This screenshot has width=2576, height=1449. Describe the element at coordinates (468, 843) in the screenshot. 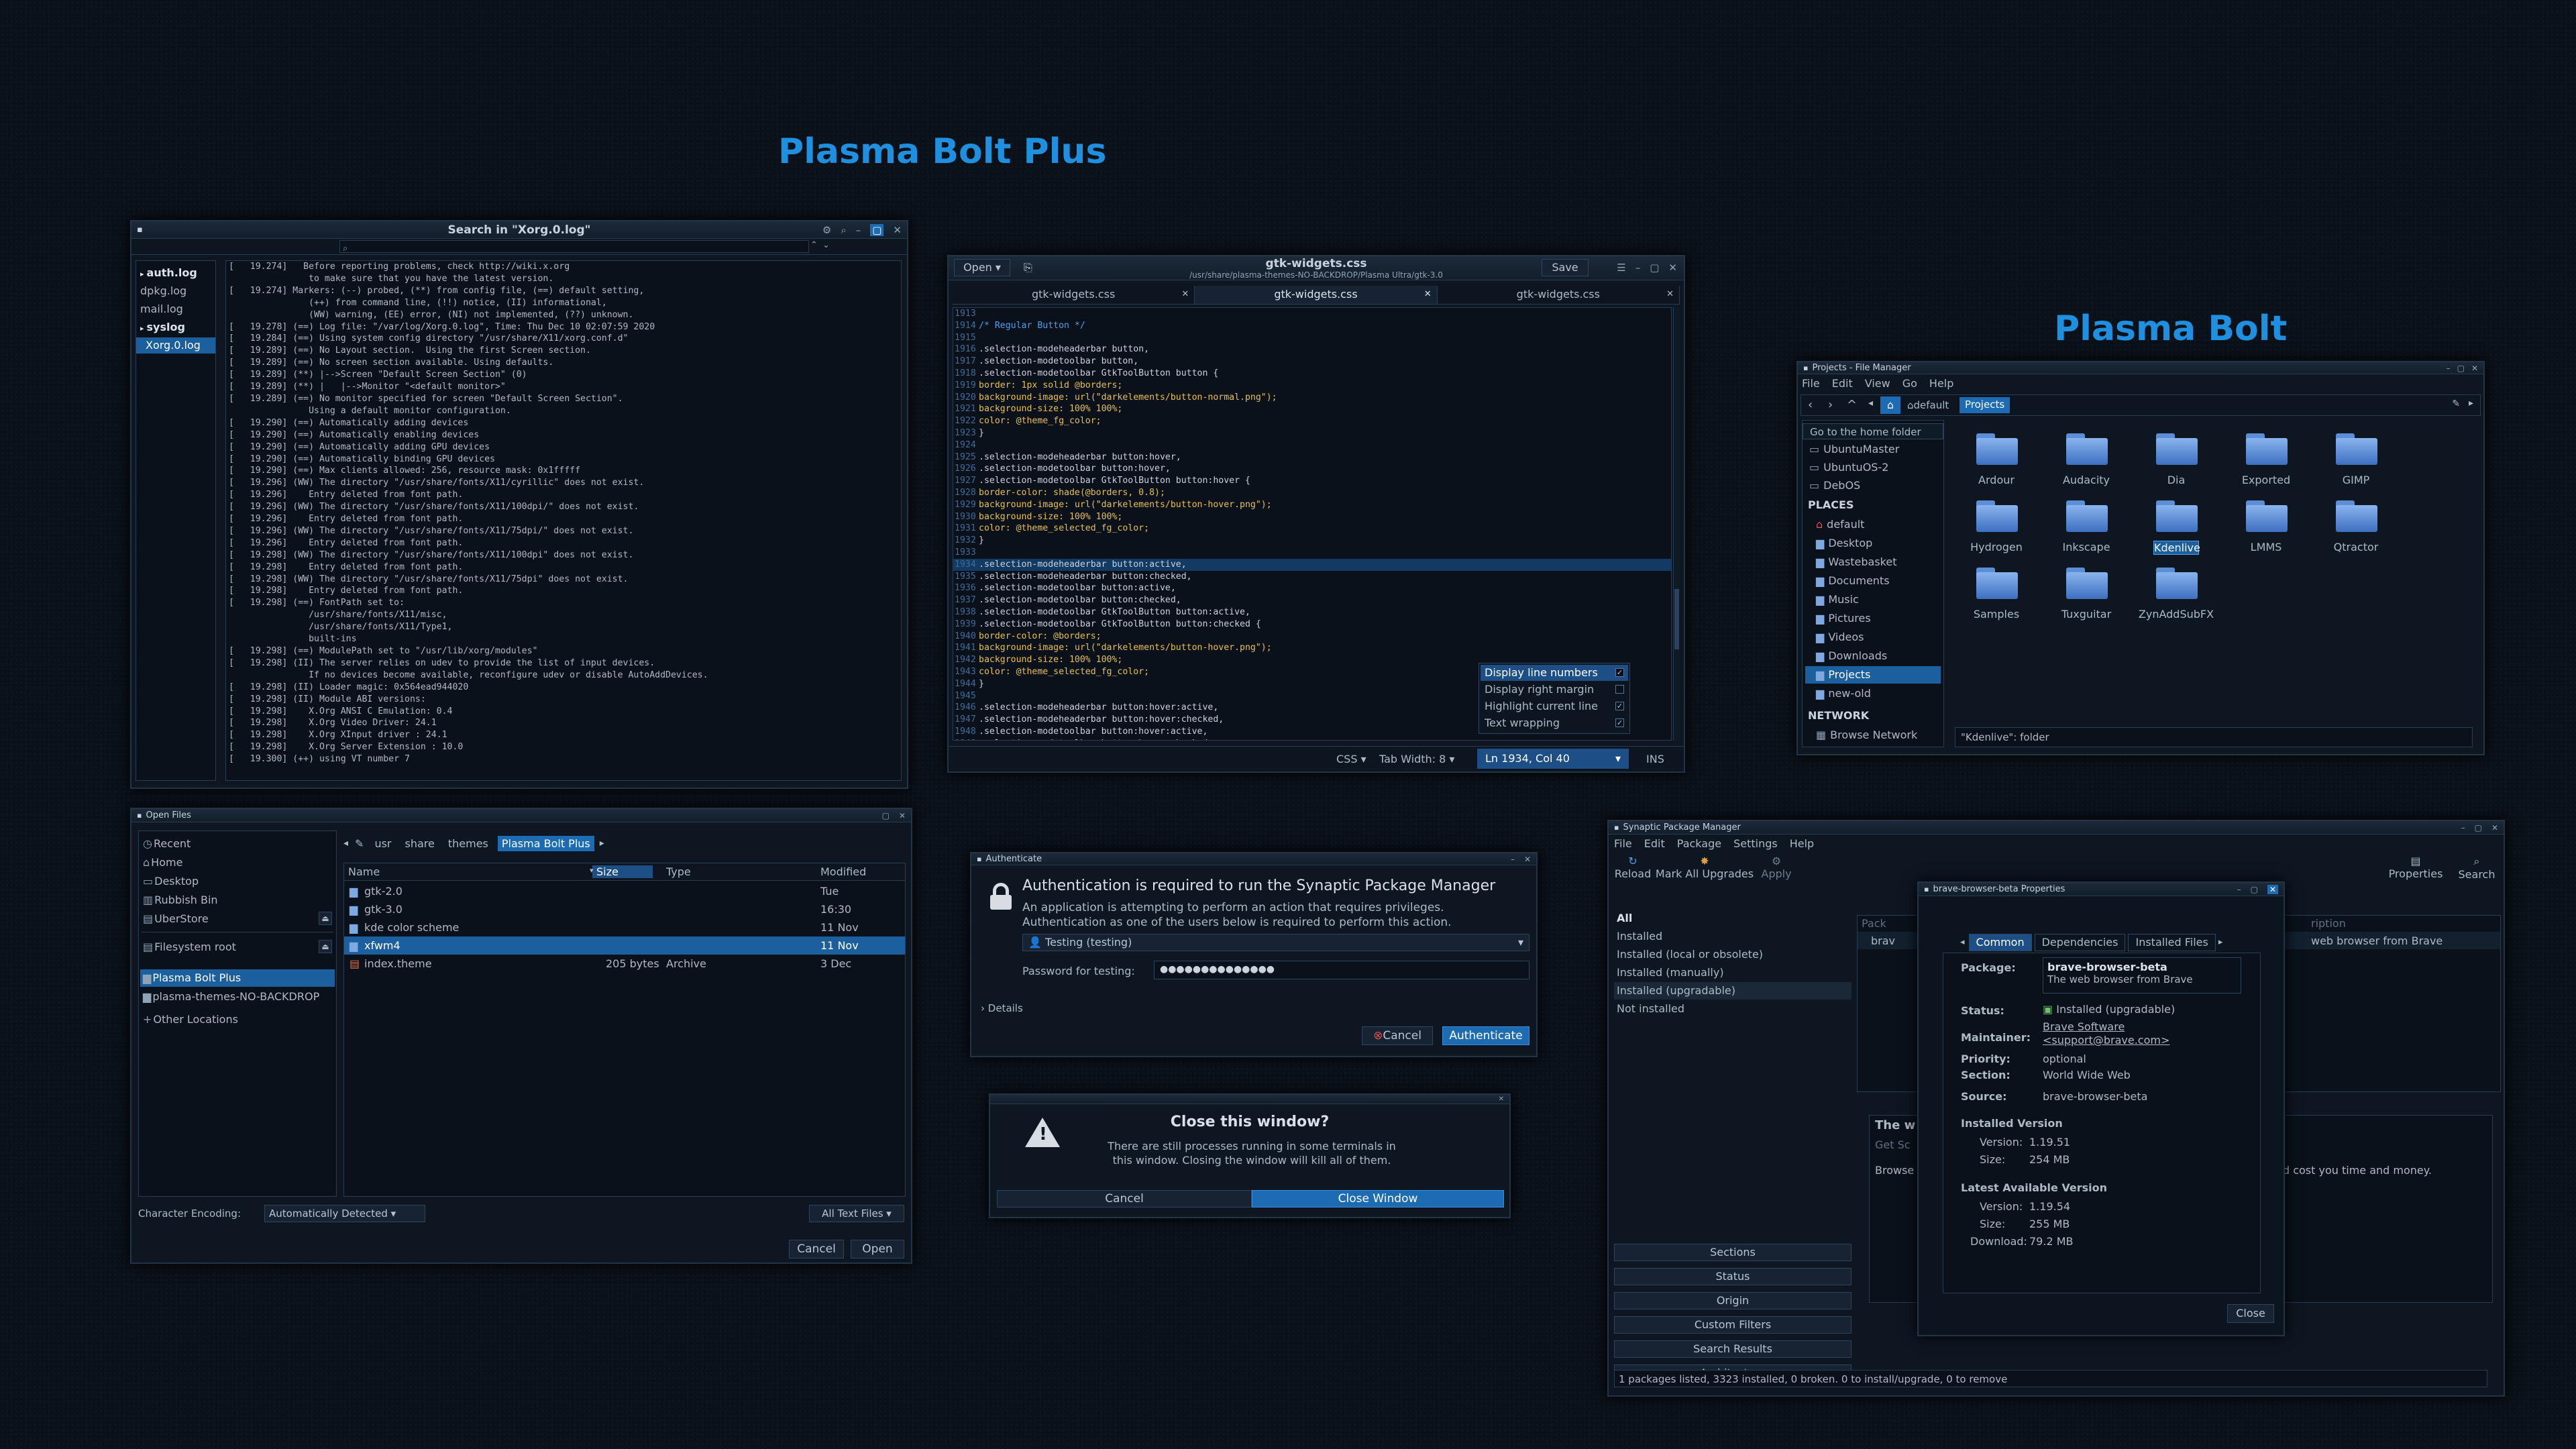

I see `path-segment: themes` at that location.